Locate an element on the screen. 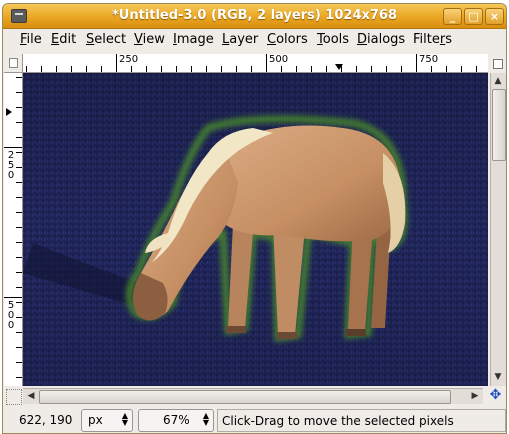  status-message: Click-Drag to move the selected pixels is located at coordinates (361, 420).